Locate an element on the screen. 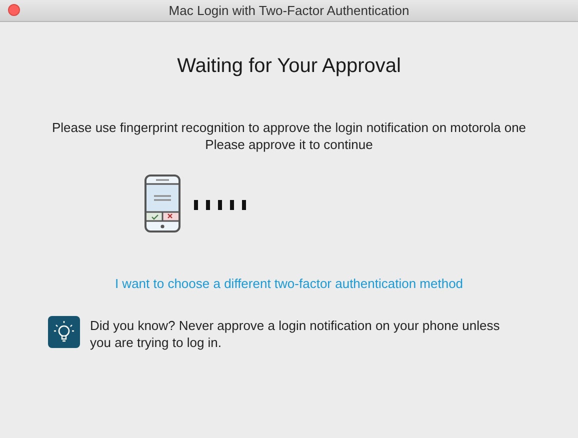 The width and height of the screenshot is (578, 438). instruction-text: Please approve it to continue is located at coordinates (289, 144).